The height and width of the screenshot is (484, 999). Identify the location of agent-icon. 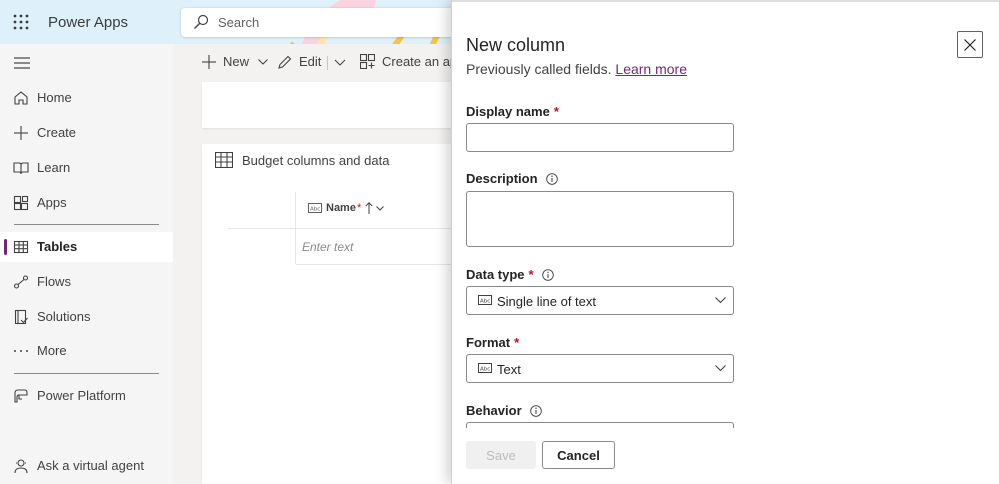
(21, 466).